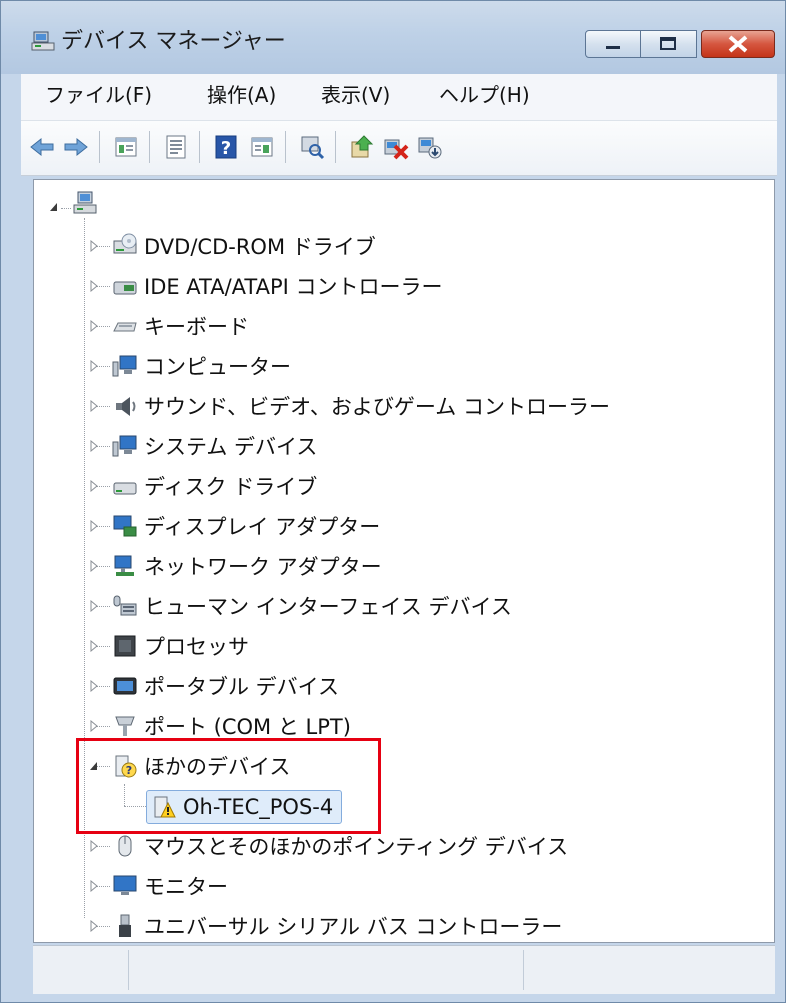 The width and height of the screenshot is (786, 1003). Describe the element at coordinates (125, 686) in the screenshot. I see `portable-device-icon` at that location.